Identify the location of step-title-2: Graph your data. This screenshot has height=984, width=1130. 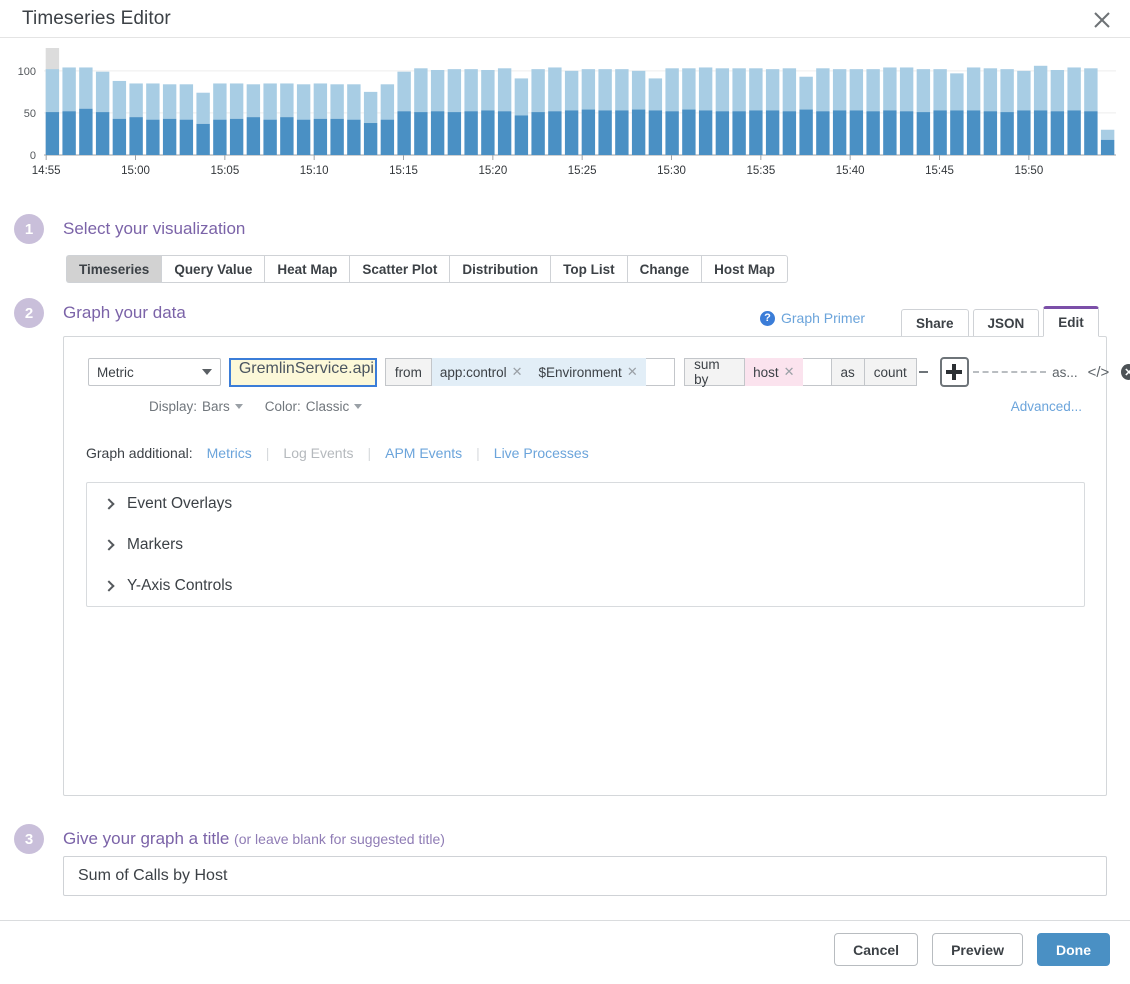
(124, 313).